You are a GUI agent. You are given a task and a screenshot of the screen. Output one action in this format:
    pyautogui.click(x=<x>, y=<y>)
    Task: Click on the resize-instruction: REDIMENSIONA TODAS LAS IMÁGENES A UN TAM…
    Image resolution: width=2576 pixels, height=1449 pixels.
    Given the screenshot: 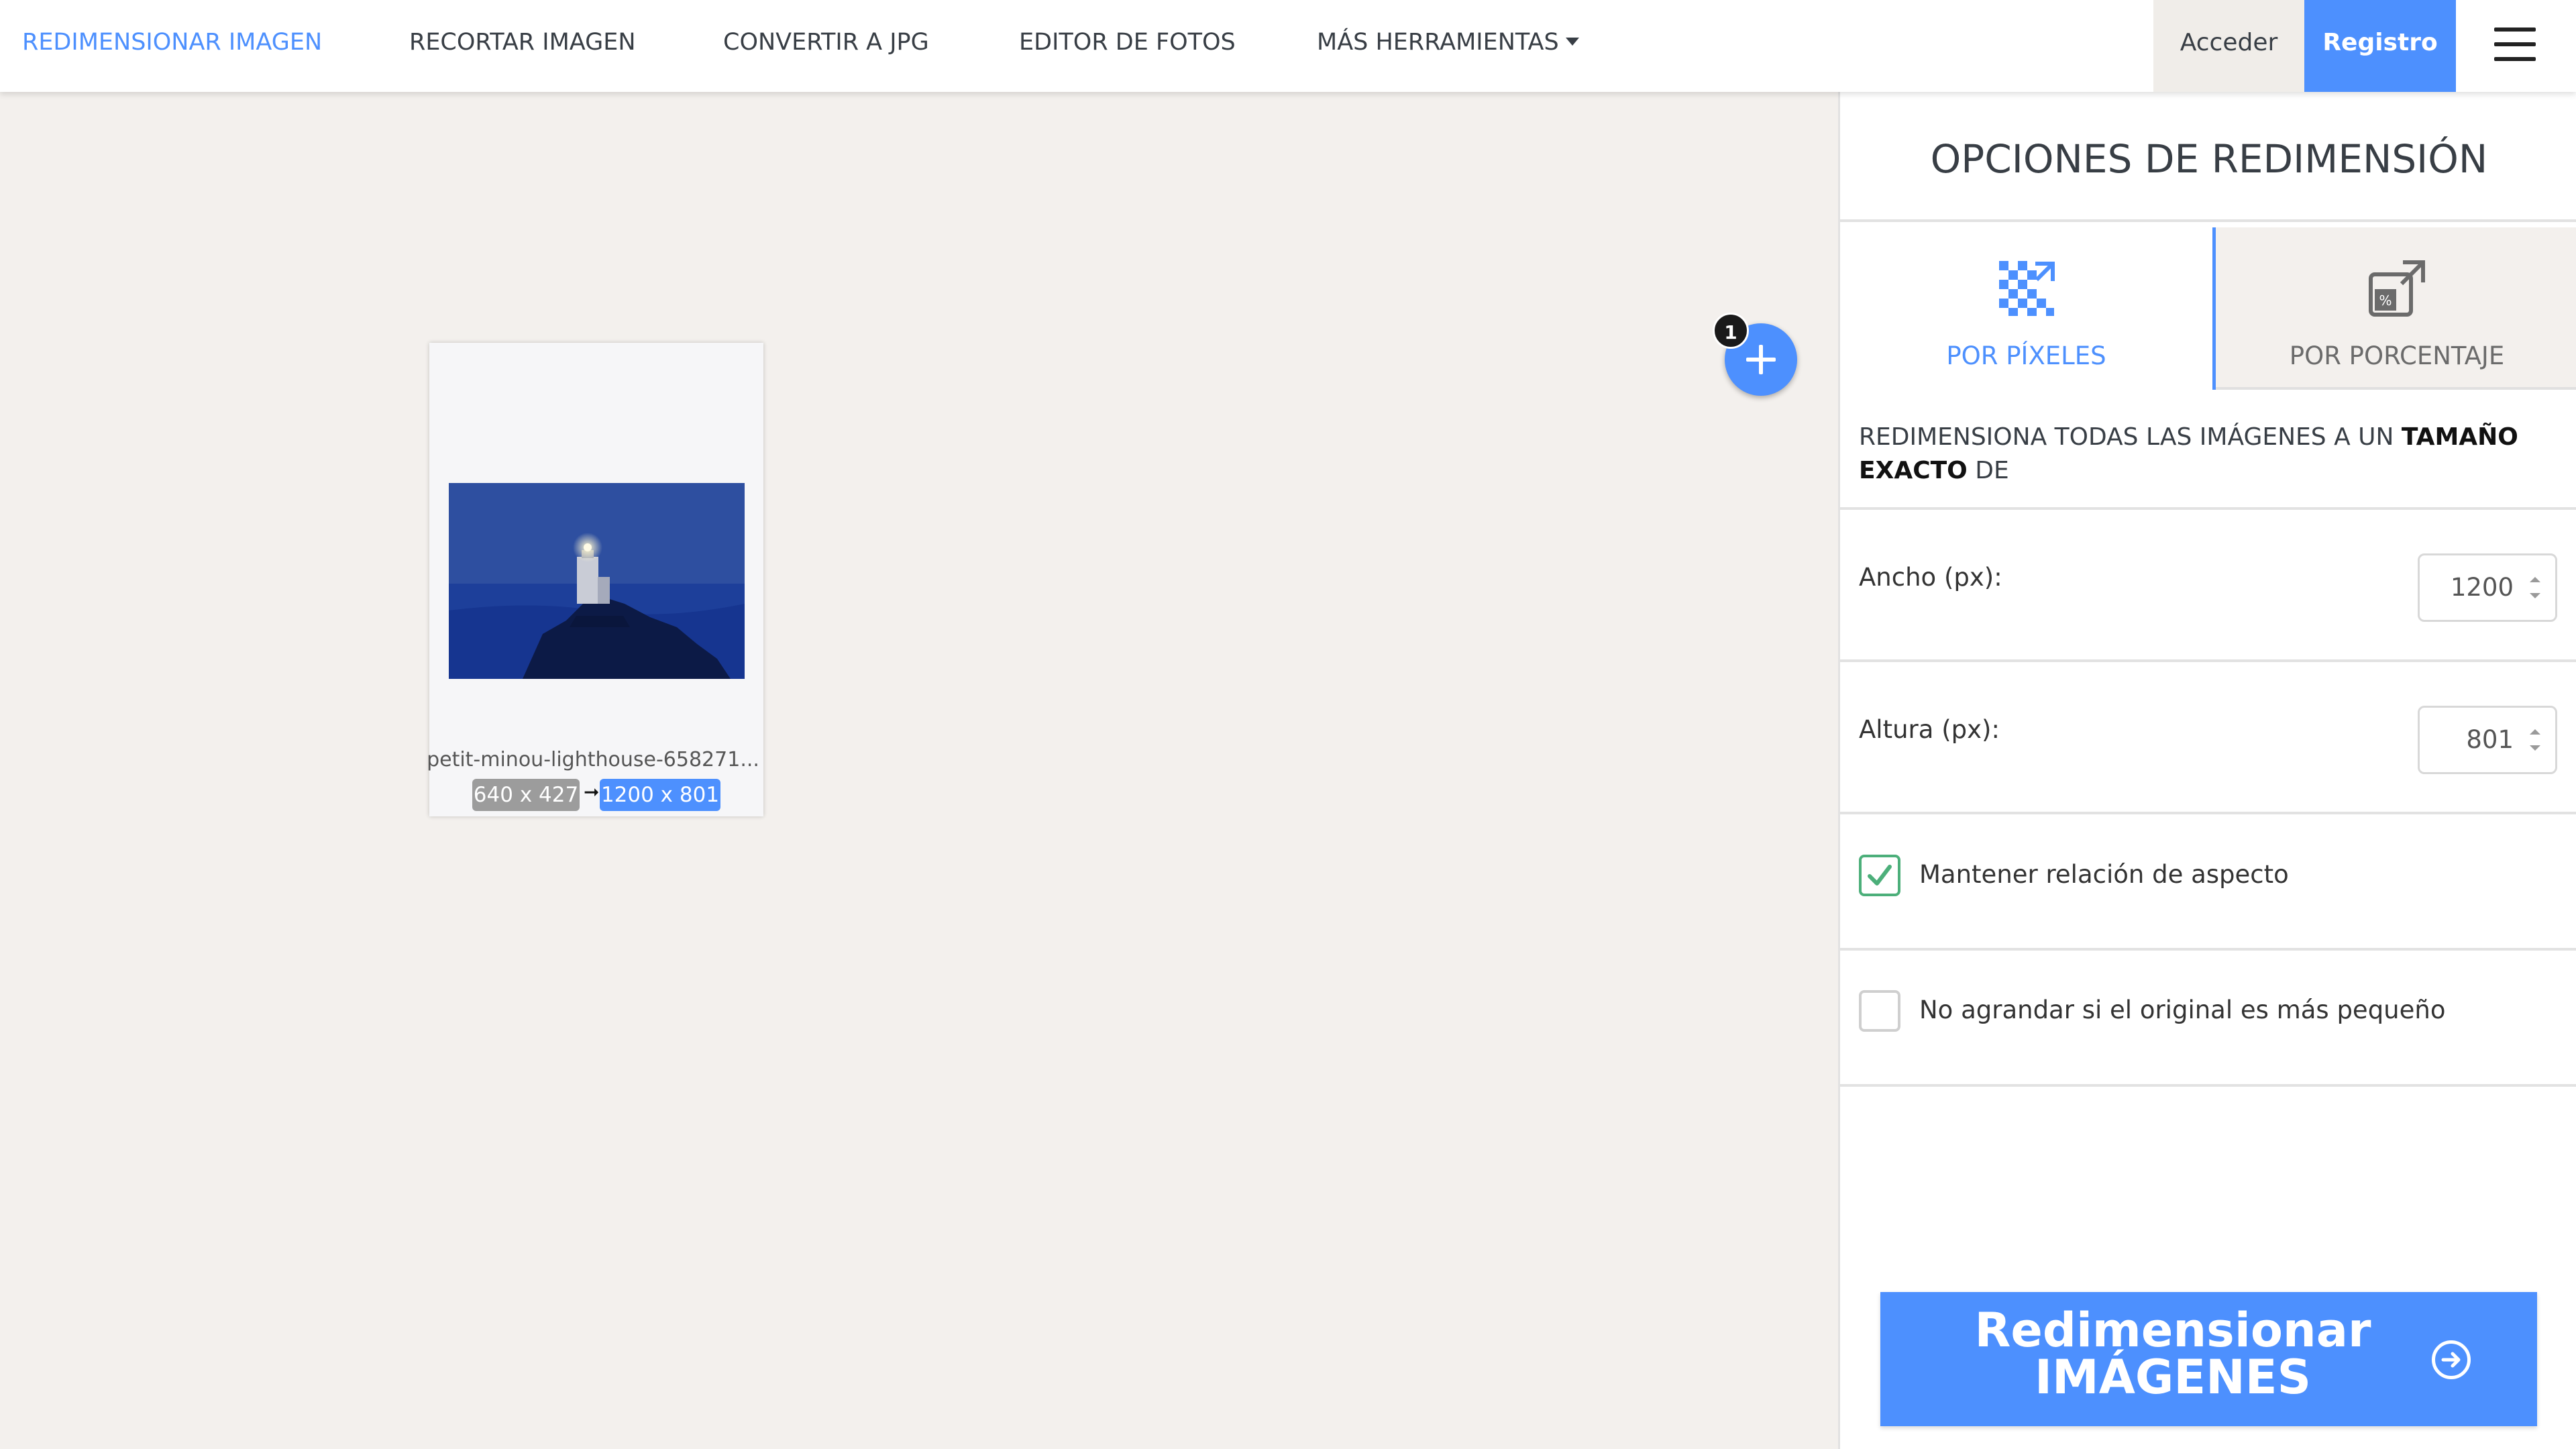 What is the action you would take?
    pyautogui.click(x=2208, y=454)
    